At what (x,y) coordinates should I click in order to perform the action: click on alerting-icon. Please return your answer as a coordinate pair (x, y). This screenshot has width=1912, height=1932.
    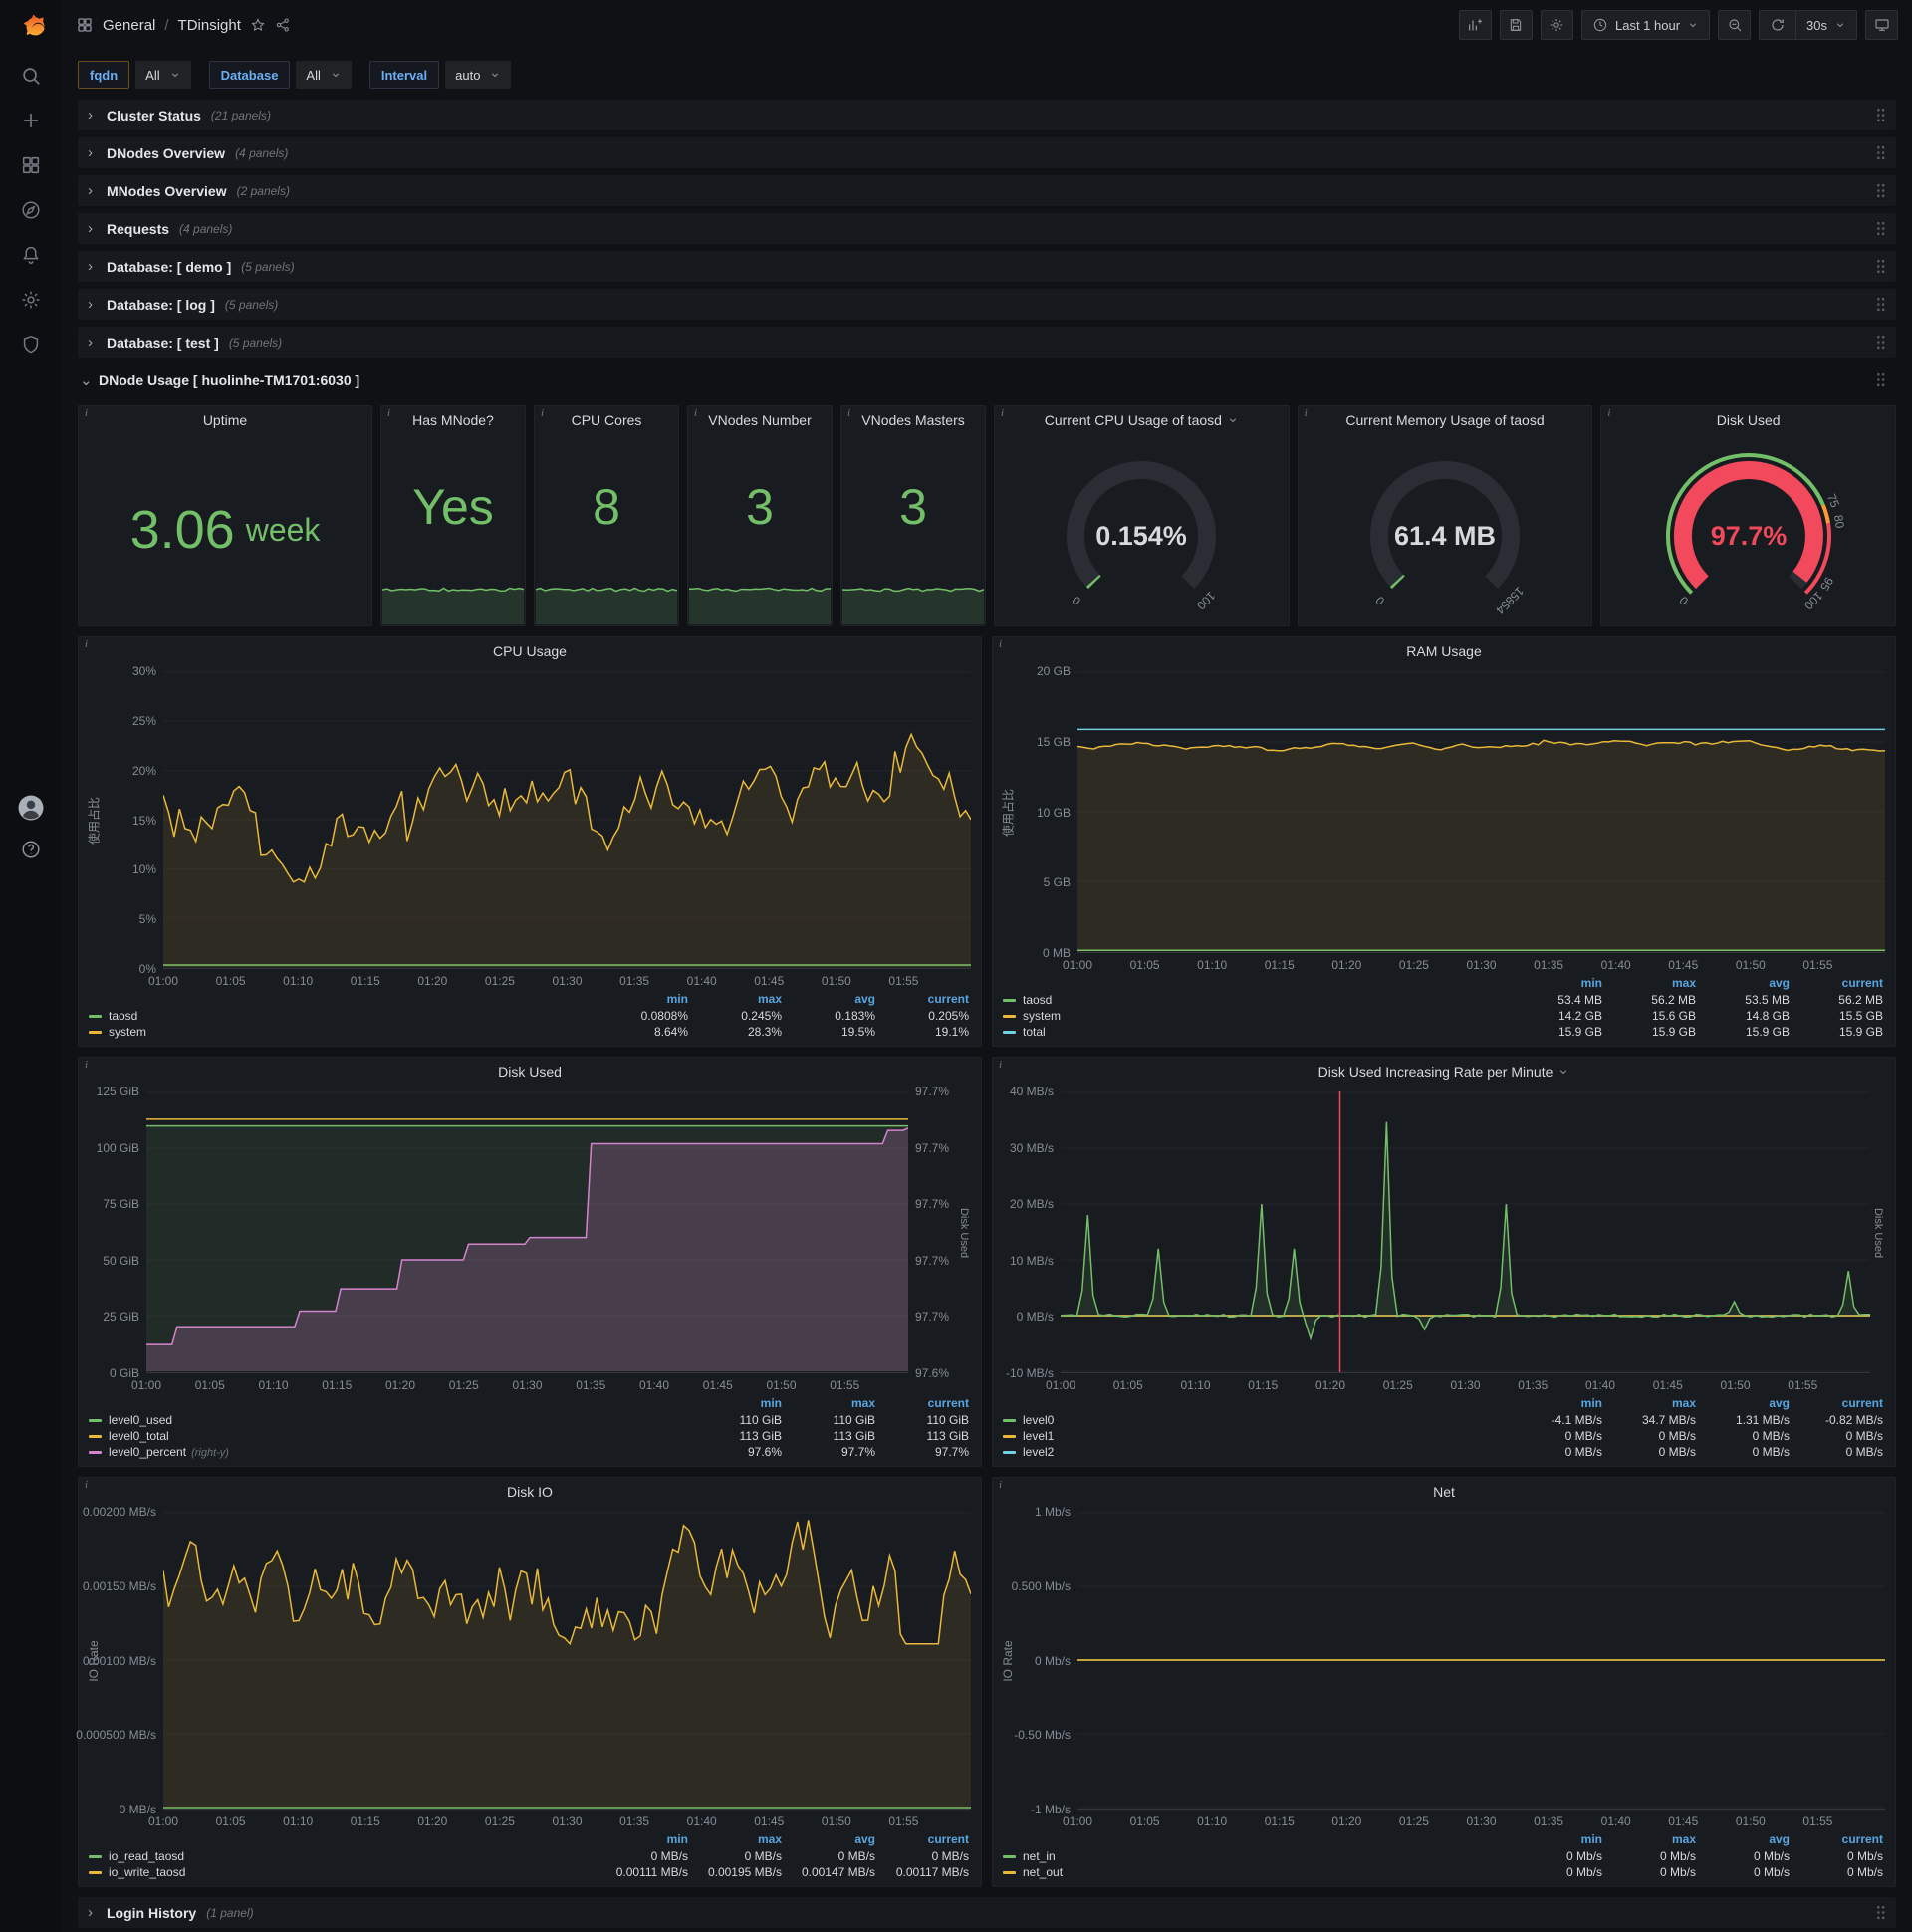
    Looking at the image, I should click on (31, 255).